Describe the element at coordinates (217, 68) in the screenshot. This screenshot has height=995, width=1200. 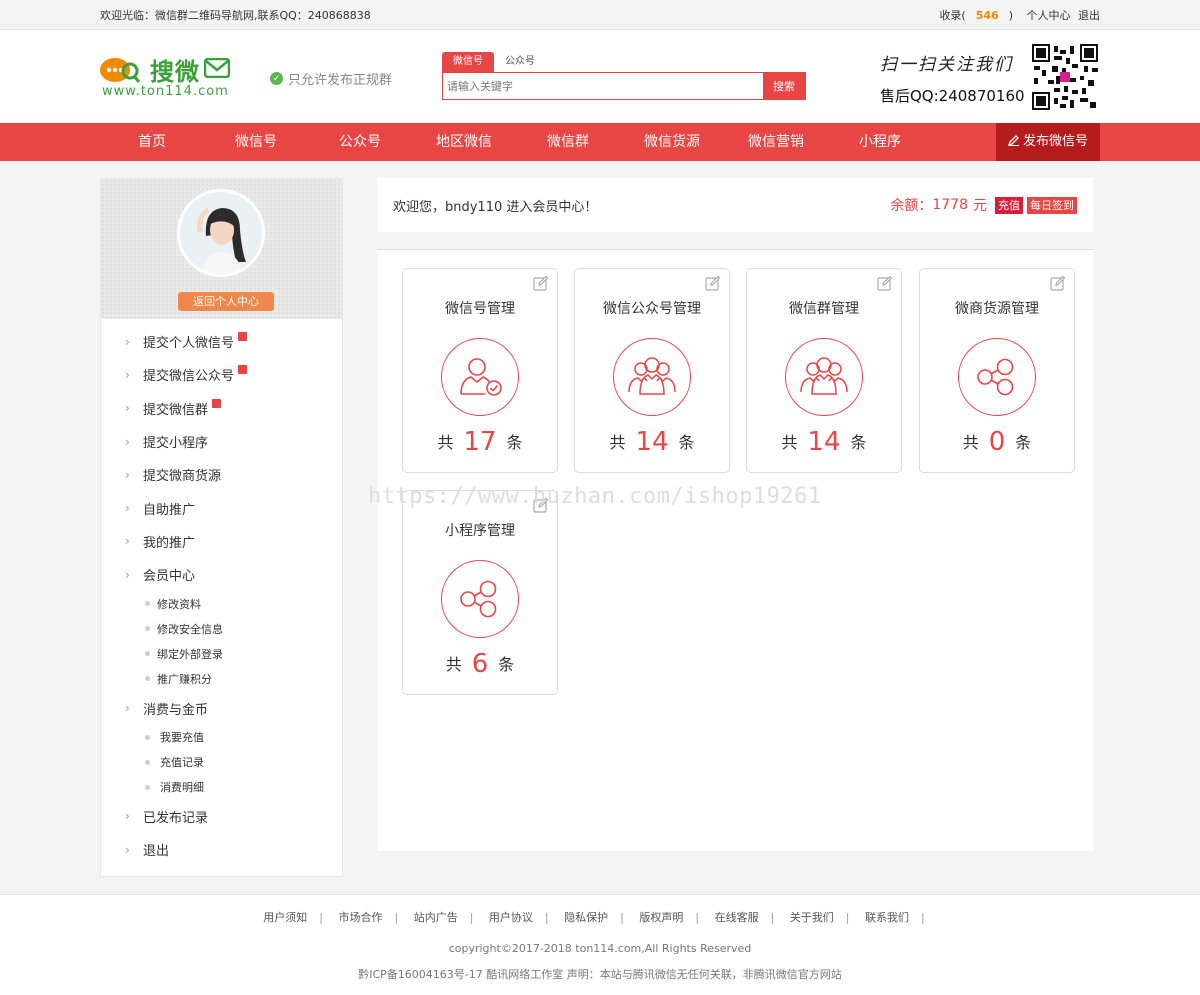
I see `envelope-icon` at that location.